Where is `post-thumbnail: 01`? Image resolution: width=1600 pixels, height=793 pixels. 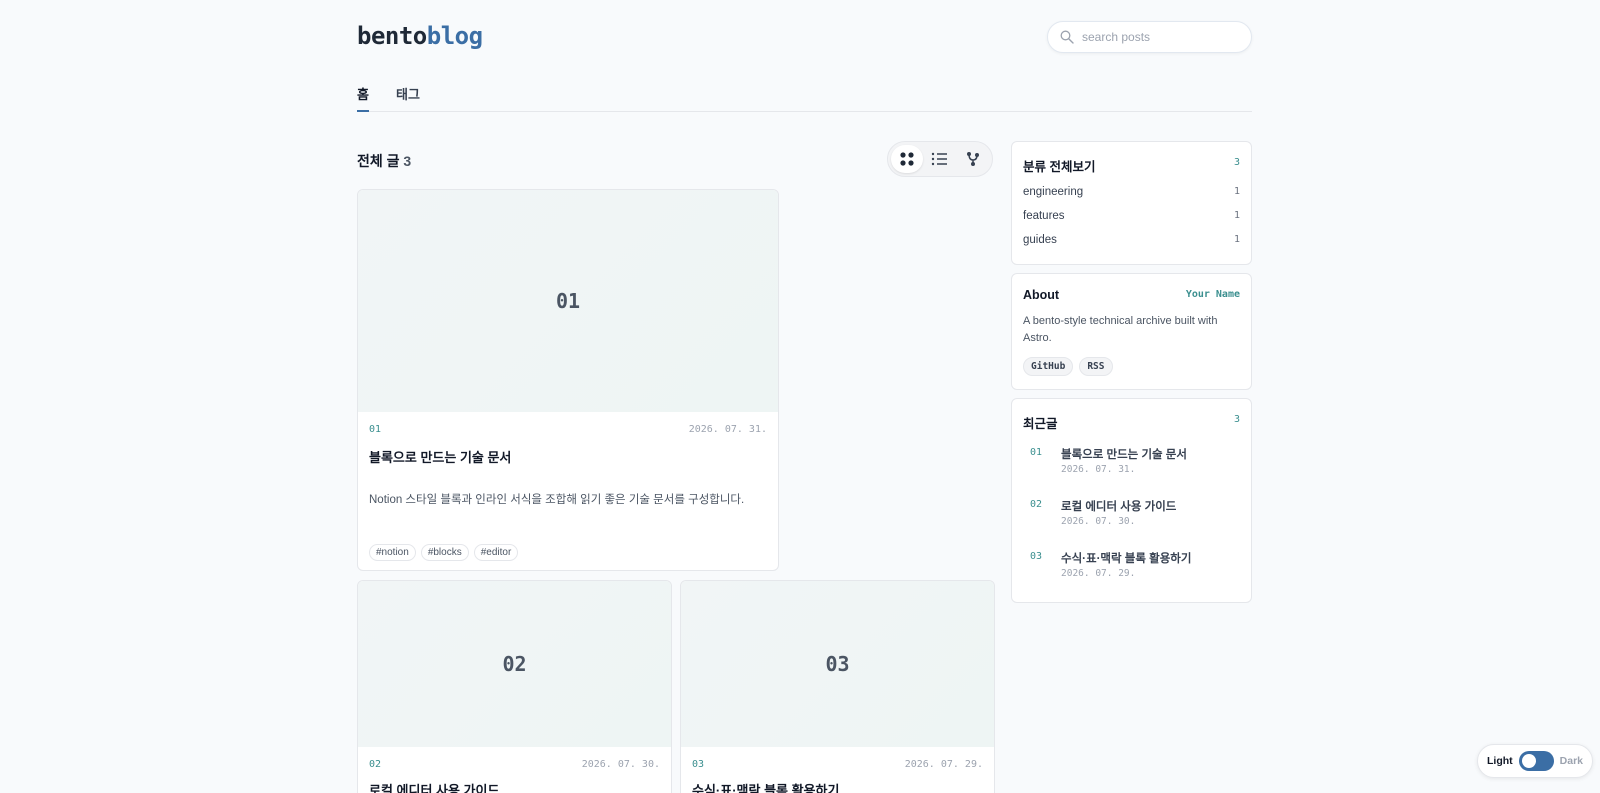 post-thumbnail: 01 is located at coordinates (568, 301).